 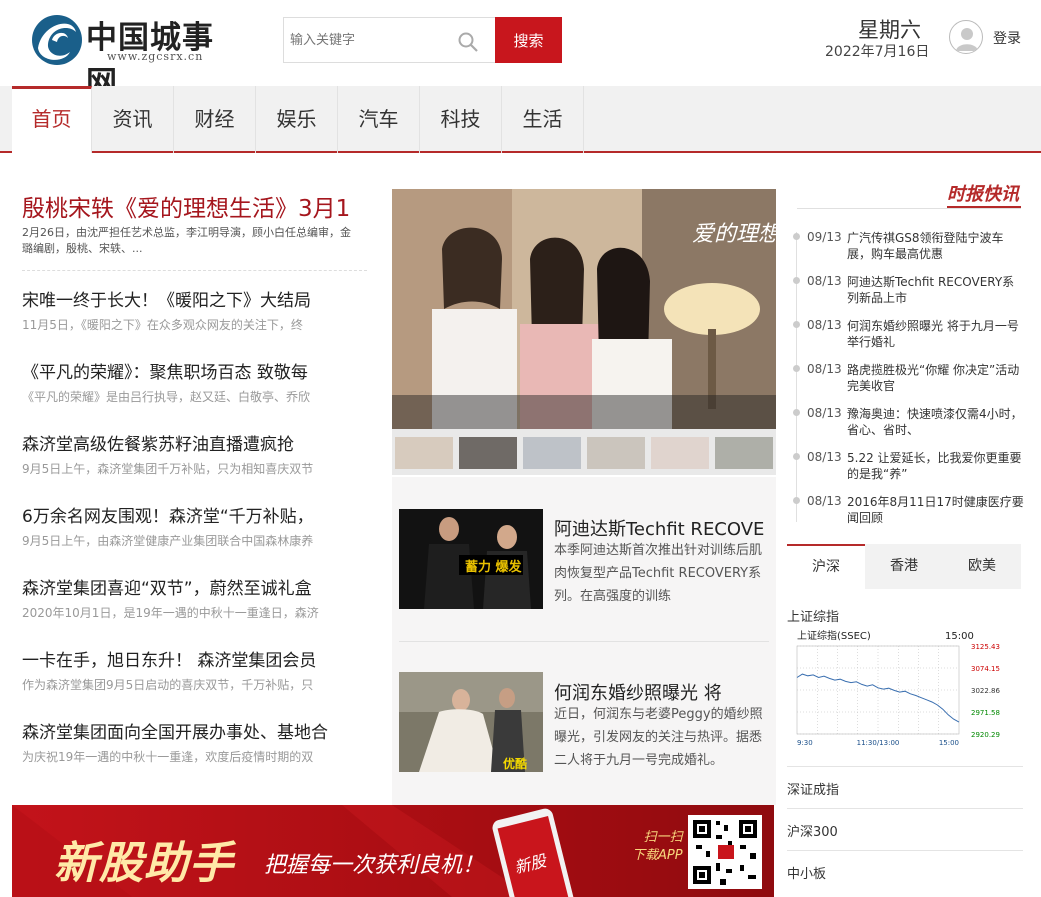 I want to click on news-headline: 森济堂高级佐餐紫苏籽油直播遭疯抢, so click(x=194, y=445).